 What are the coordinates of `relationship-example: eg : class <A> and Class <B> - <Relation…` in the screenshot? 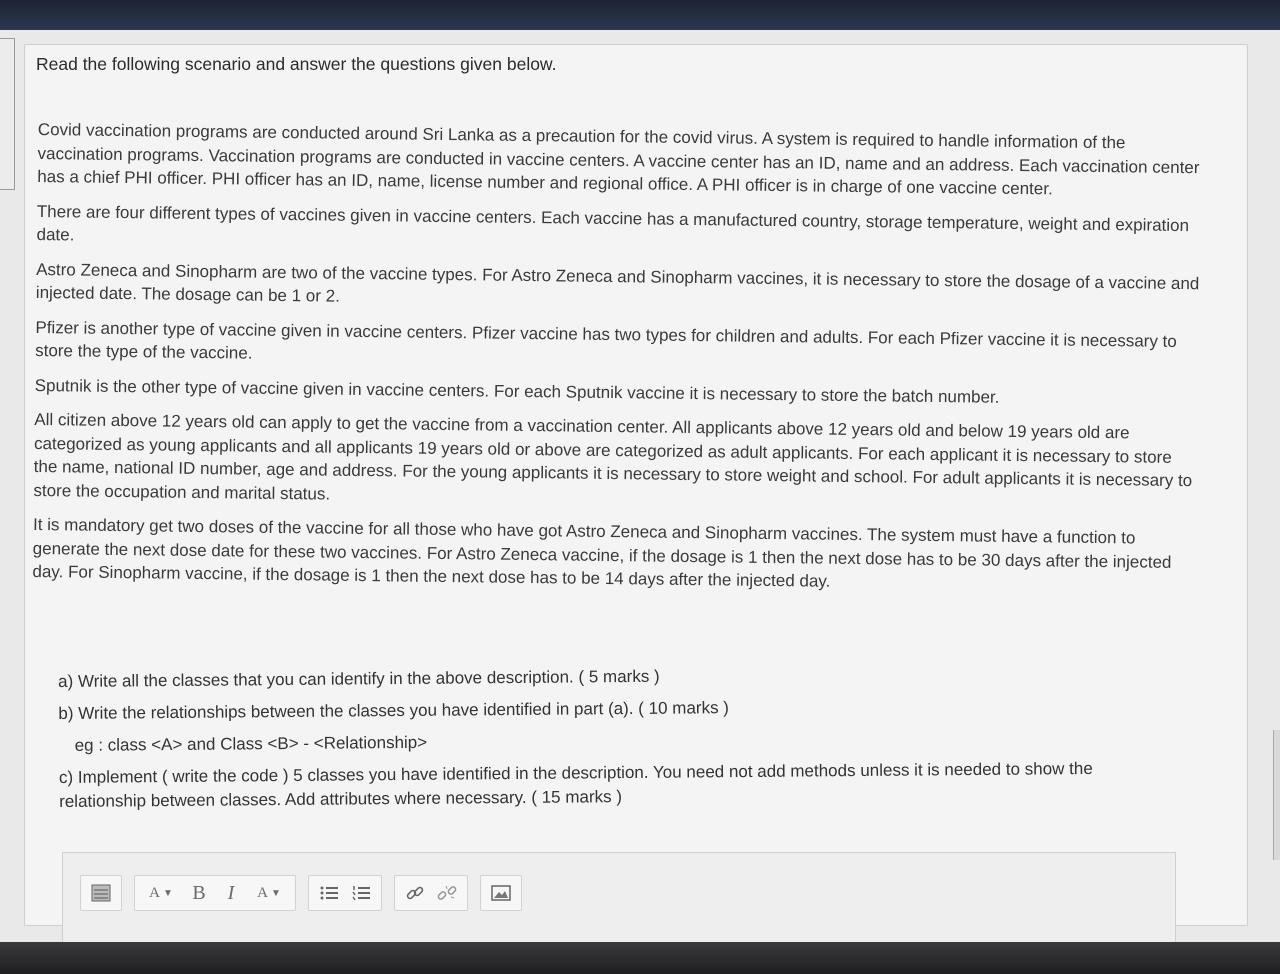 It's located at (251, 743).